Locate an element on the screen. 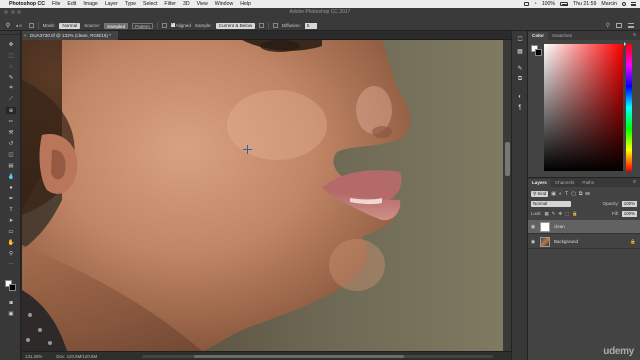  brush-tool-icon: ✏ is located at coordinates (11, 121).